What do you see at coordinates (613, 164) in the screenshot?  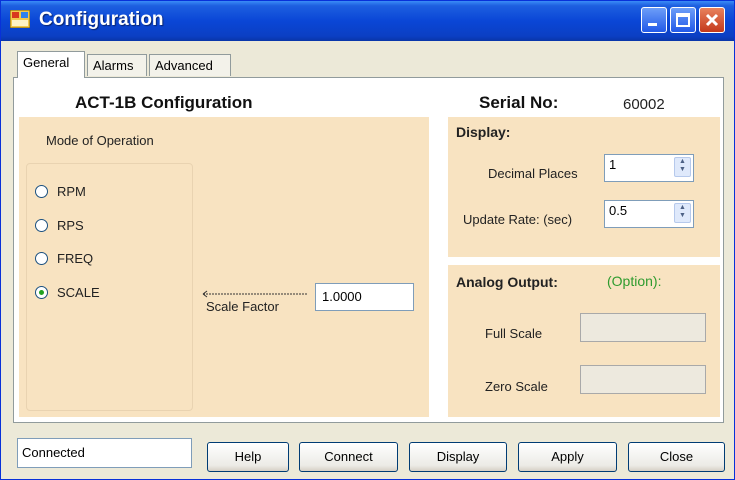 I see `decimal-places-value: 1` at bounding box center [613, 164].